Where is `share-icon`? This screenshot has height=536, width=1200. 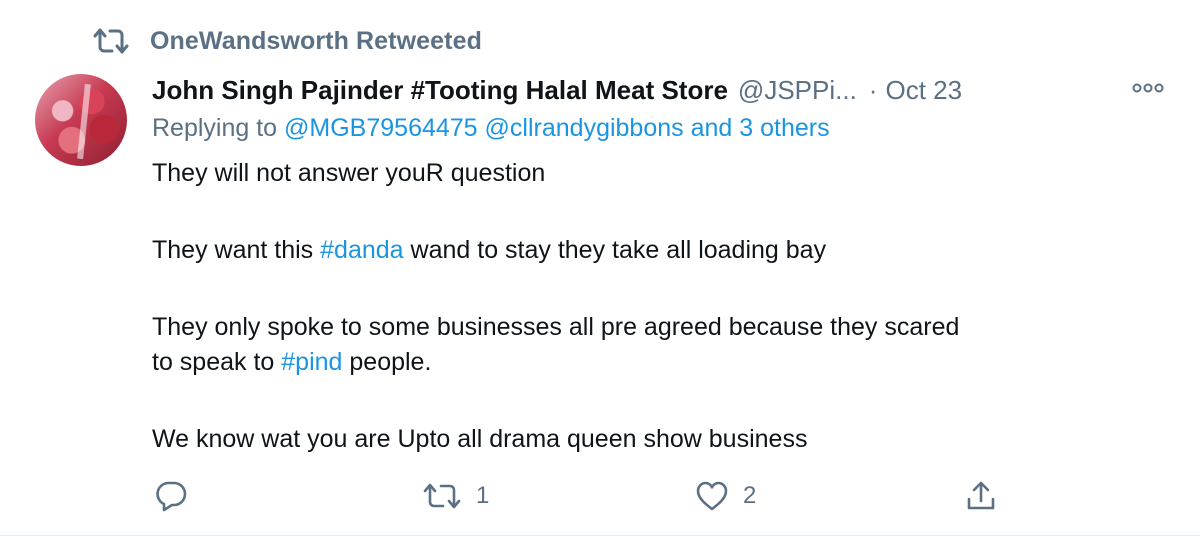 share-icon is located at coordinates (981, 496).